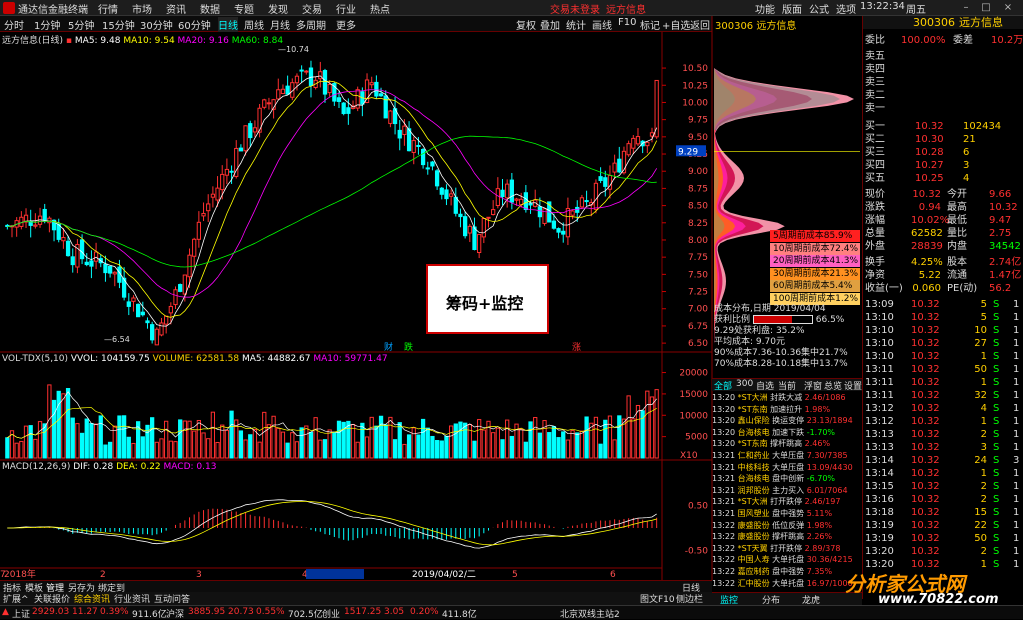  I want to click on chip-monitor-popup: 筹码+监控, so click(487, 299).